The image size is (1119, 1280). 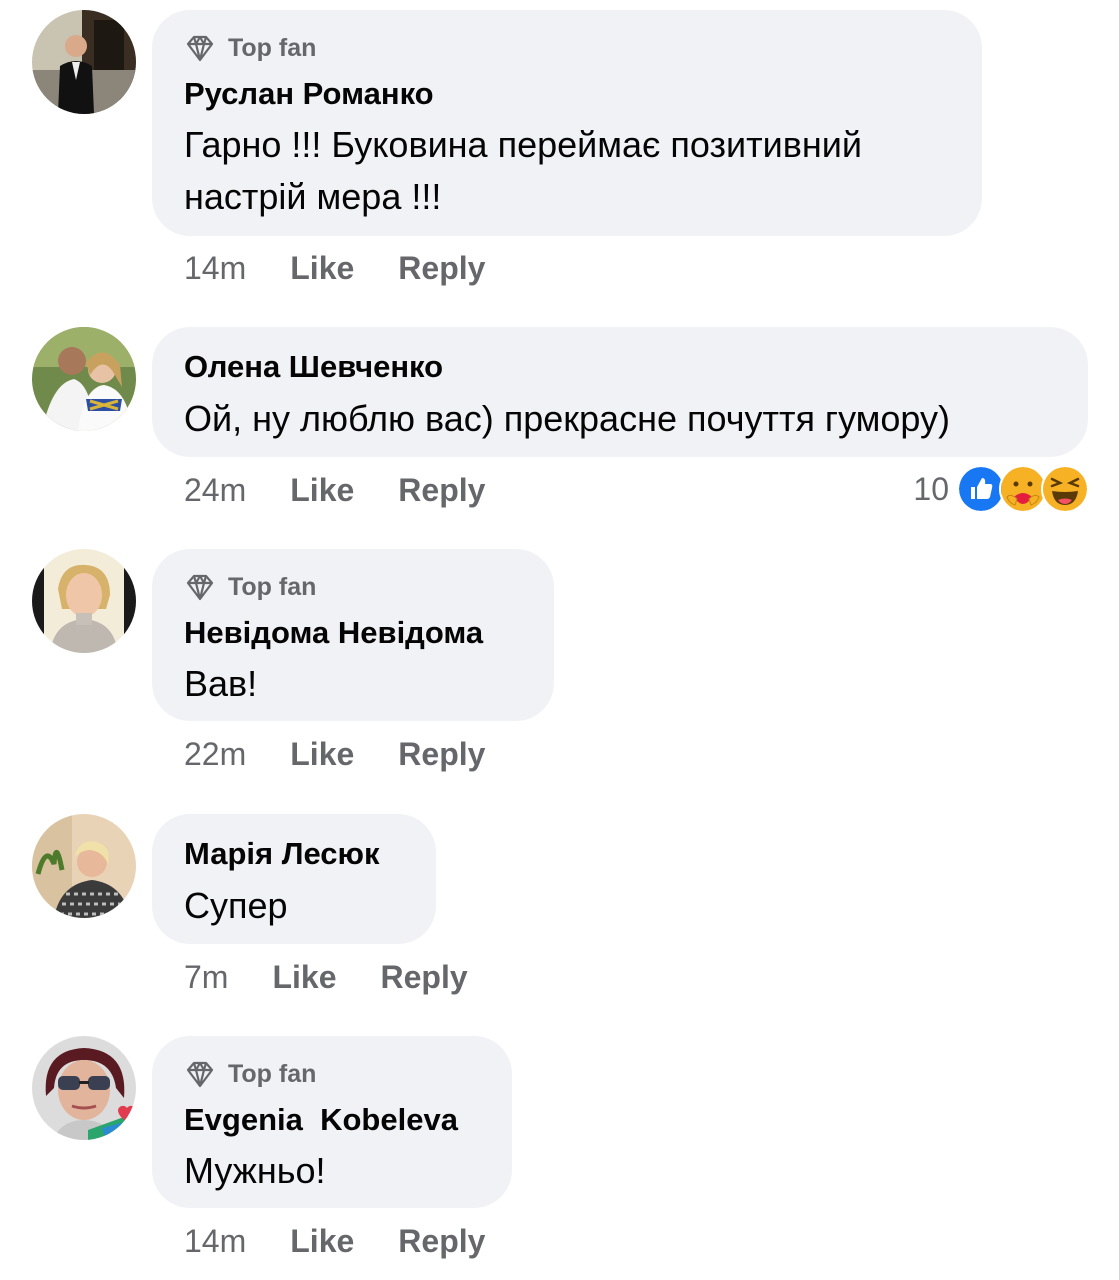 I want to click on care-reaction-icon, so click(x=1023, y=489).